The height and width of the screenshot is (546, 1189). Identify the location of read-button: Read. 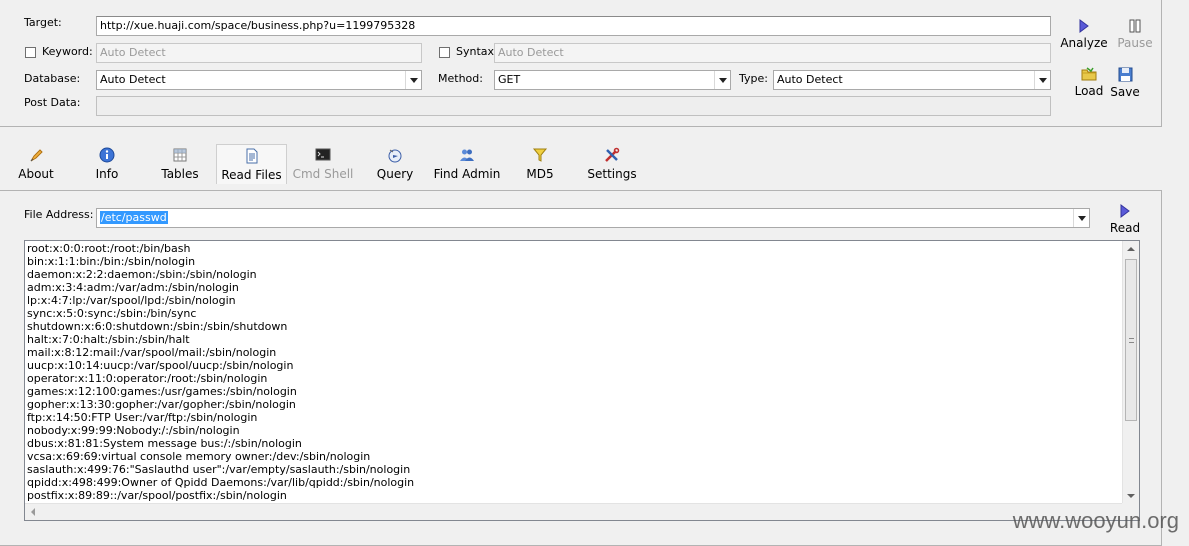
(1125, 219).